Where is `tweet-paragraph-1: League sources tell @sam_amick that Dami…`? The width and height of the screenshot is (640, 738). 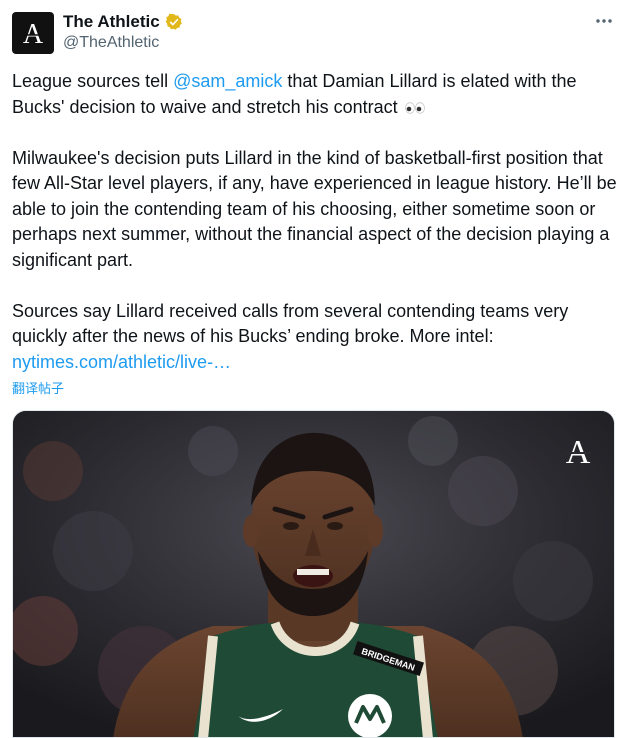
tweet-paragraph-1: League sources tell @sam_amick that Dami… is located at coordinates (318, 94).